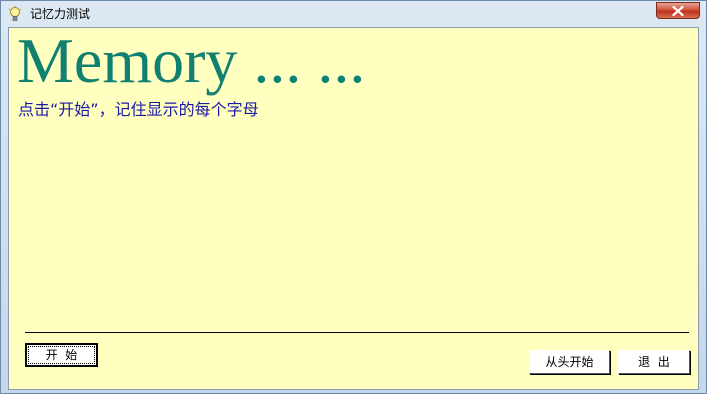 This screenshot has height=394, width=707. I want to click on start-button-label: 开 始, so click(61, 355).